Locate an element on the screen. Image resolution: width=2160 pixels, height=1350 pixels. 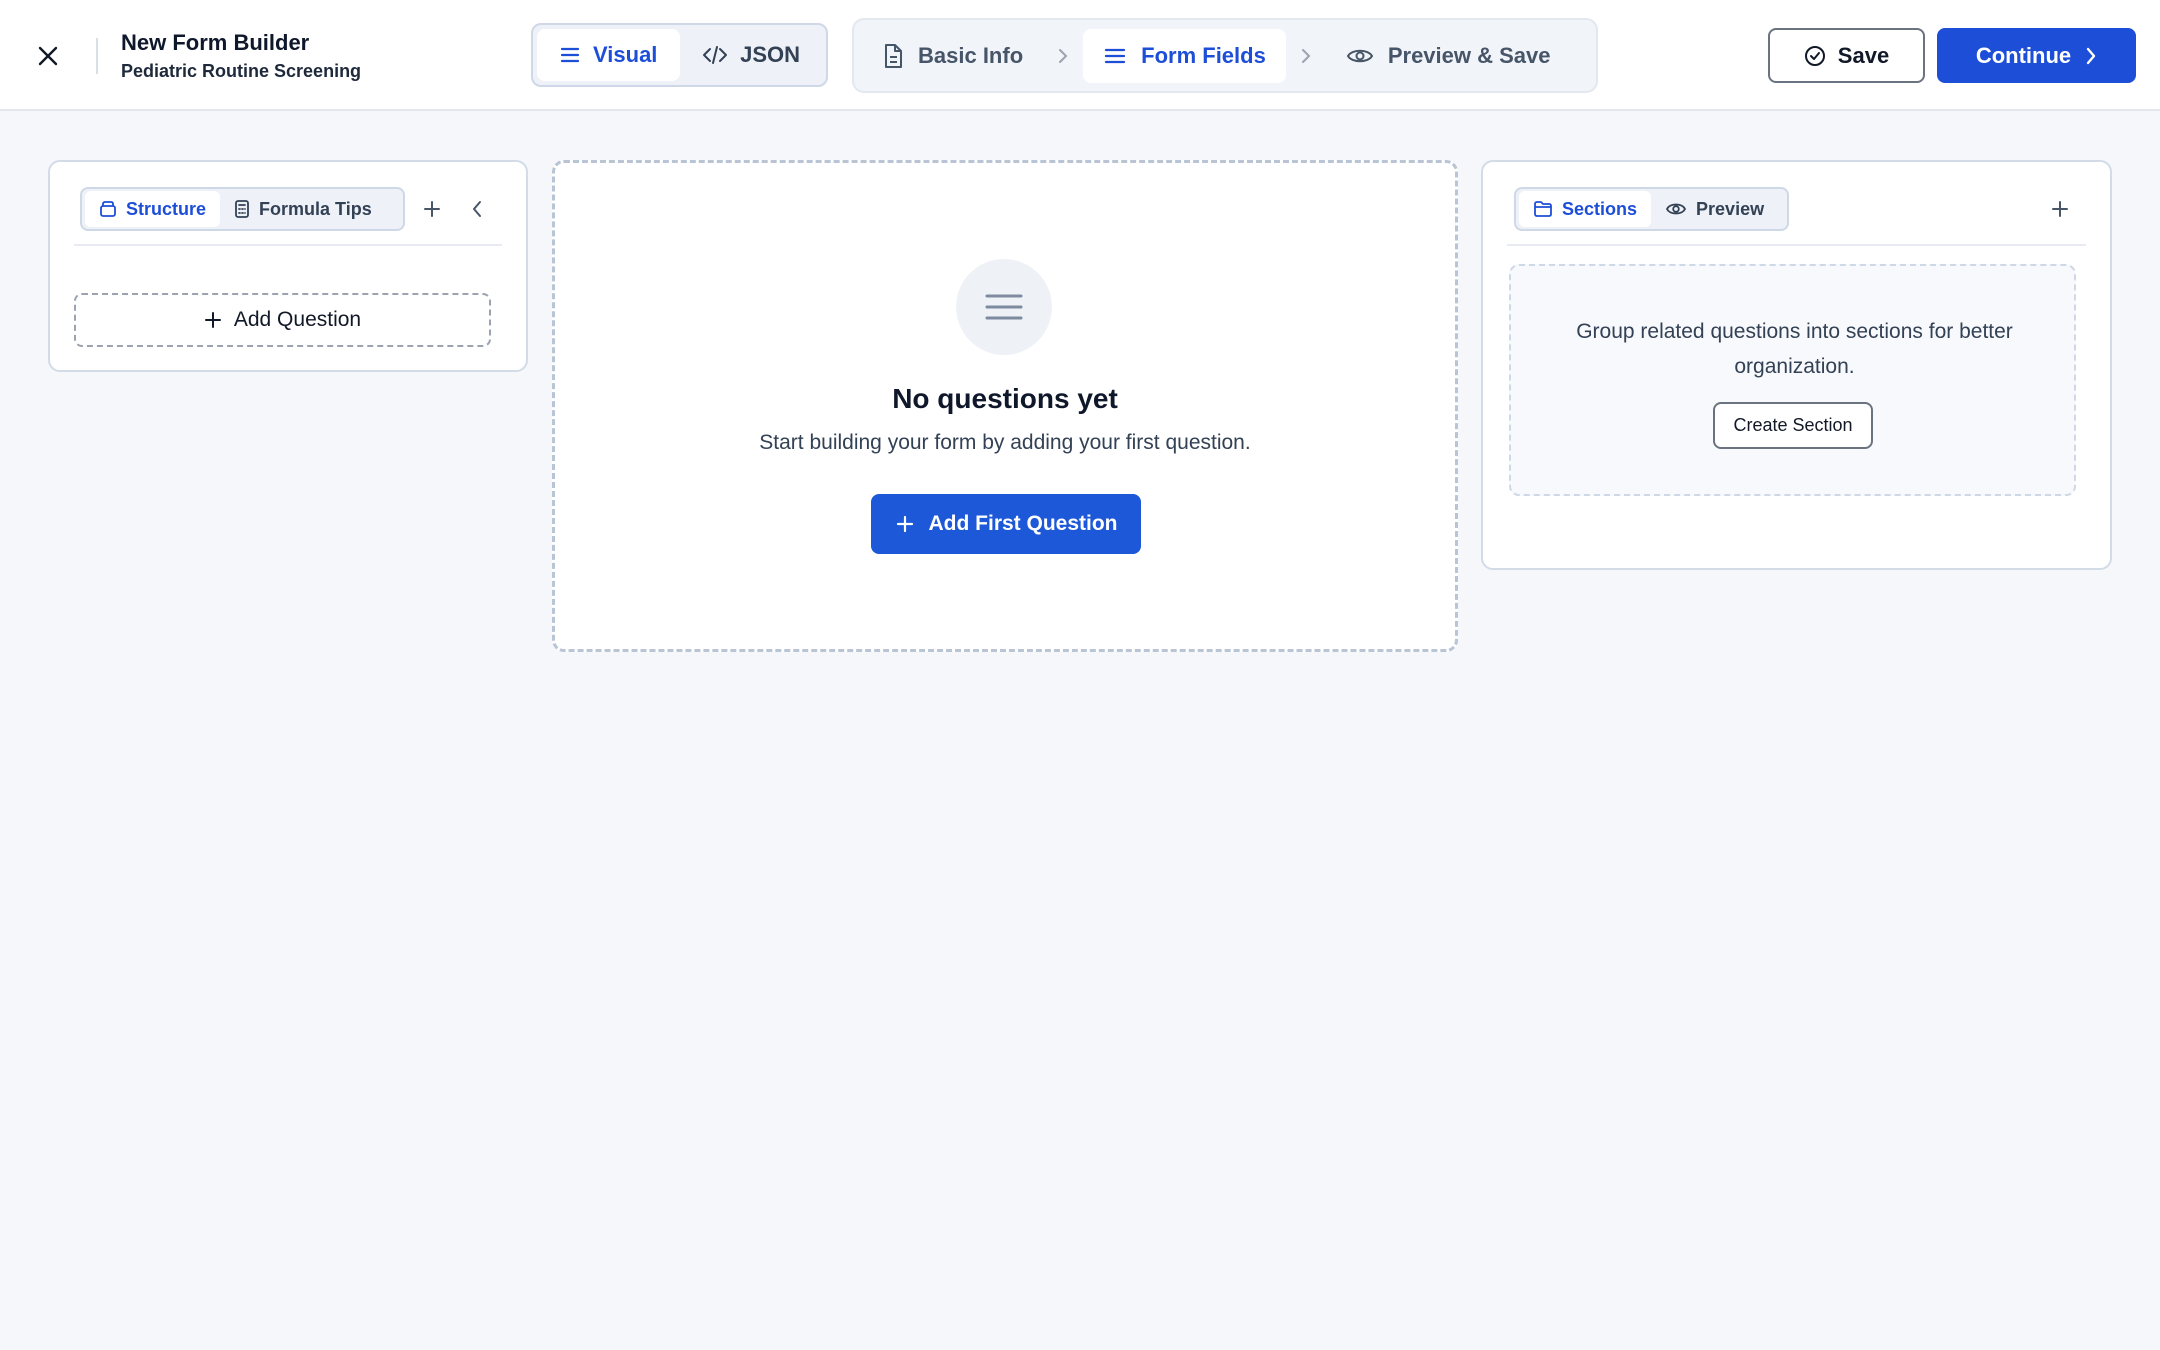
step-label: Form Fields is located at coordinates (1203, 55).